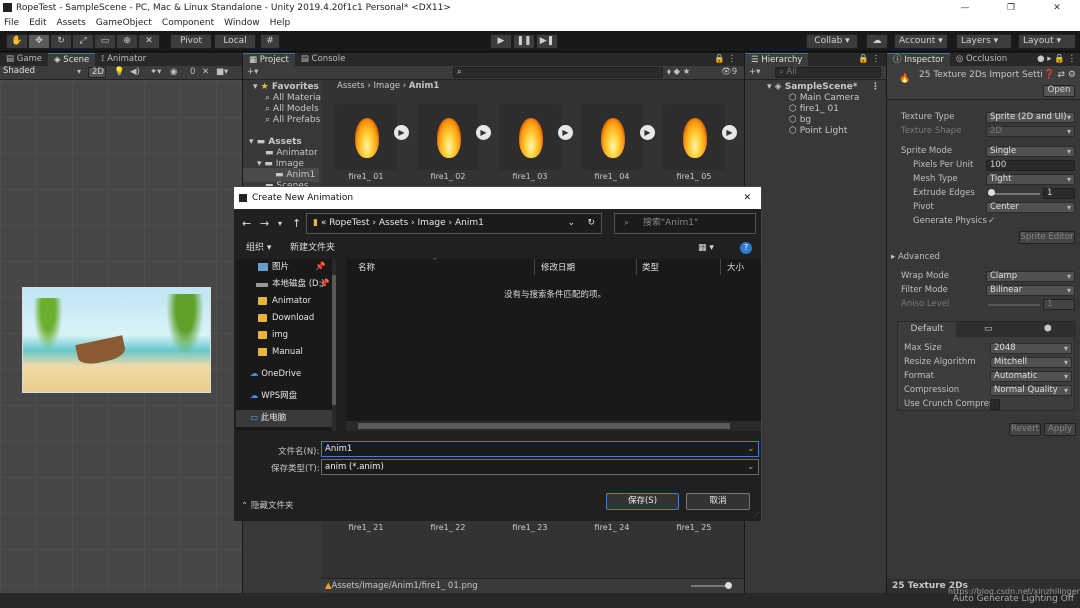  What do you see at coordinates (1031, 390) in the screenshot?
I see `compression-dropdown: Normal Quality` at bounding box center [1031, 390].